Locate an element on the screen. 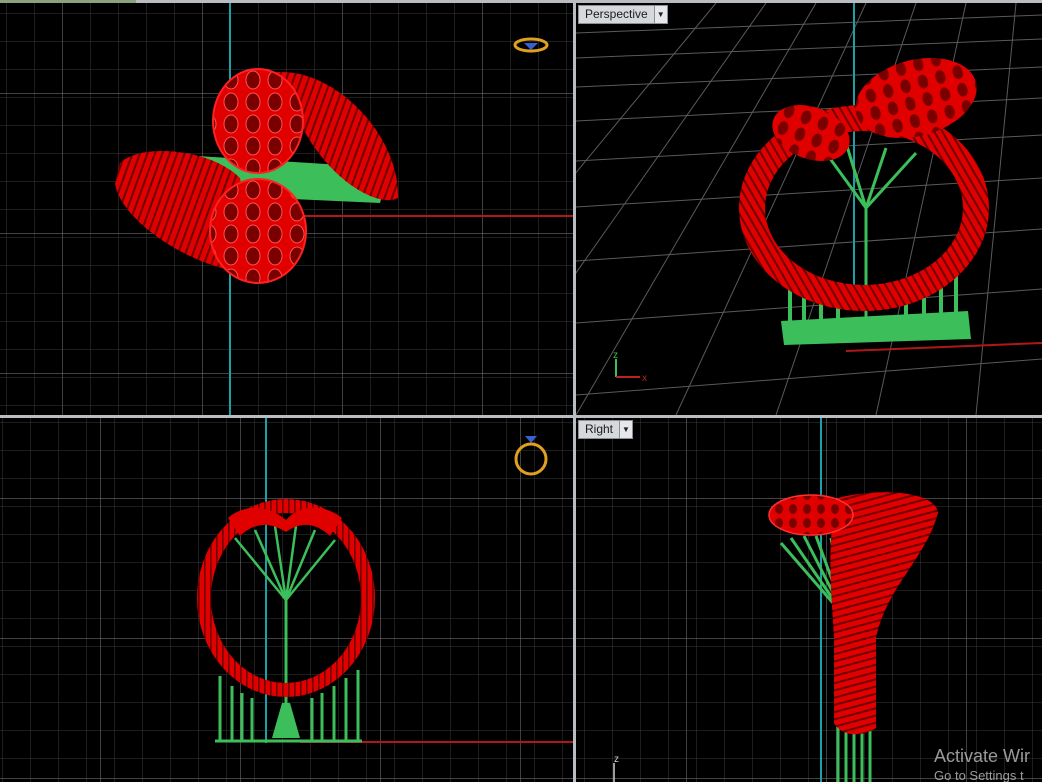 The height and width of the screenshot is (782, 1042). viewport-perspective-name: Perspective is located at coordinates (616, 14).